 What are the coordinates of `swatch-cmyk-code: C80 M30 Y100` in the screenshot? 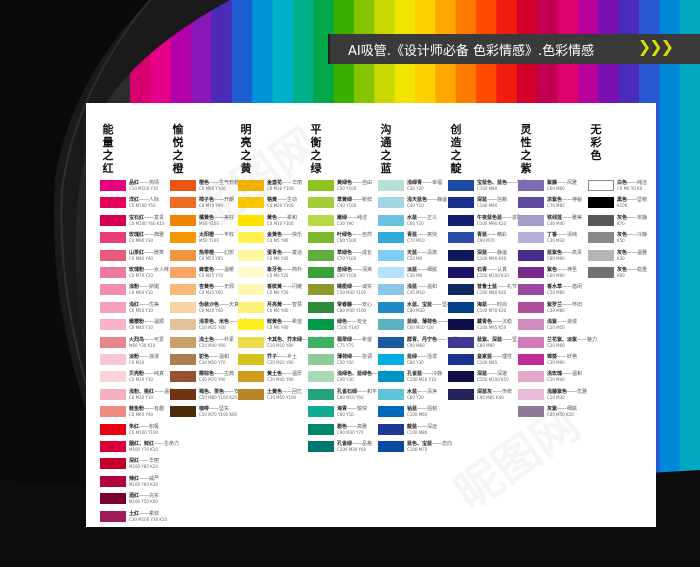 It's located at (352, 310).